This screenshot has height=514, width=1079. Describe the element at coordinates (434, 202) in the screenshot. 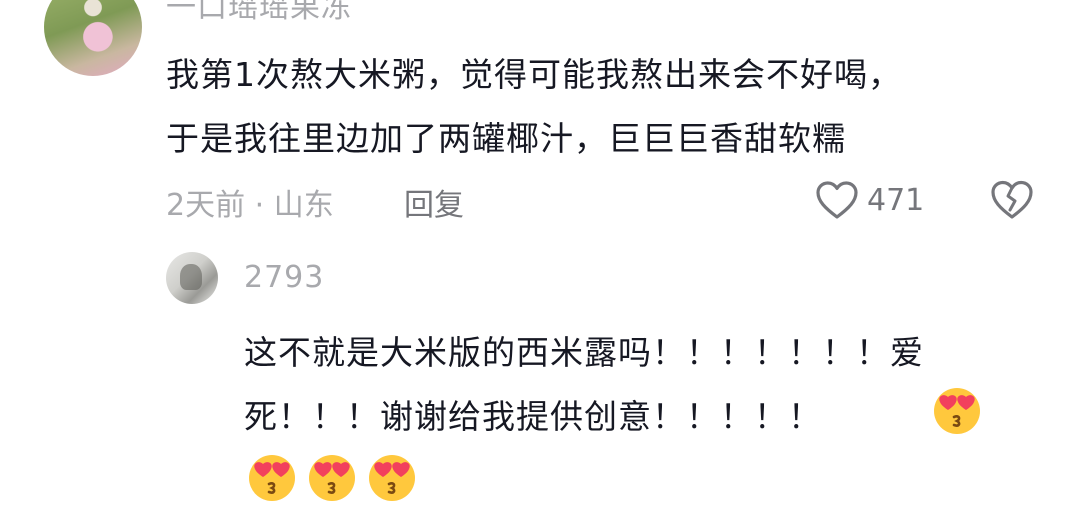

I see `reply-button: 回复` at that location.